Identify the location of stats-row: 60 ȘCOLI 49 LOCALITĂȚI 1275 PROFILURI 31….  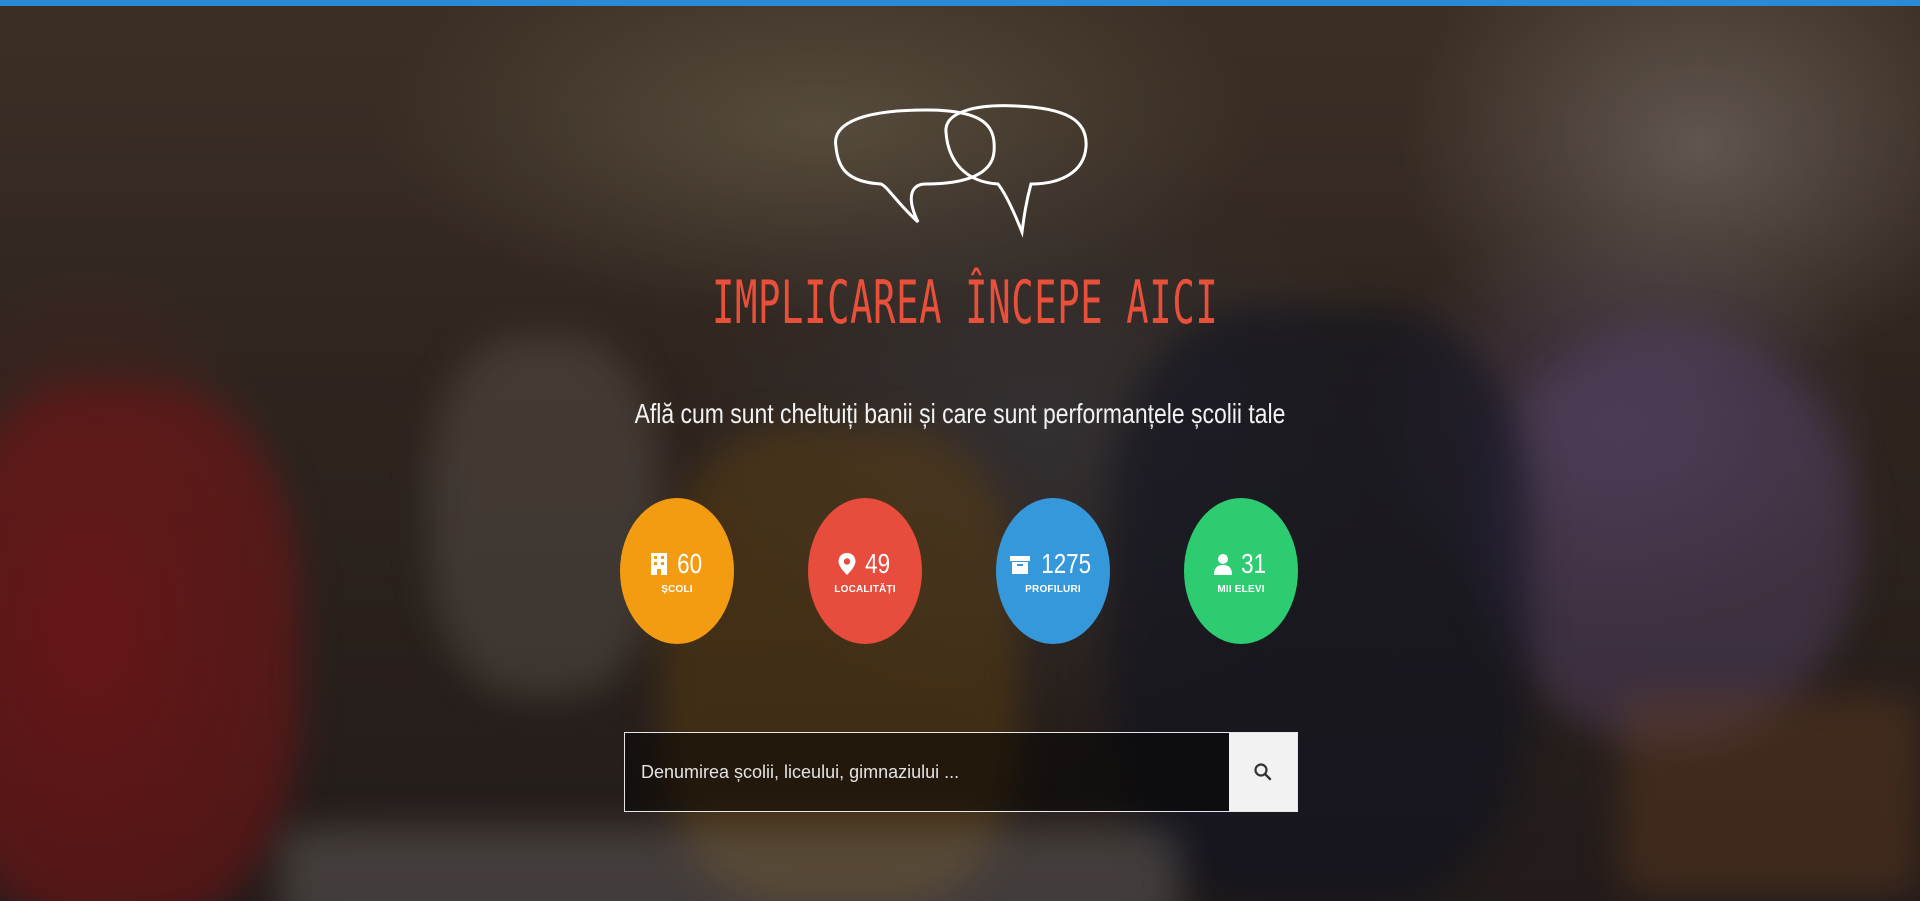
(960, 571).